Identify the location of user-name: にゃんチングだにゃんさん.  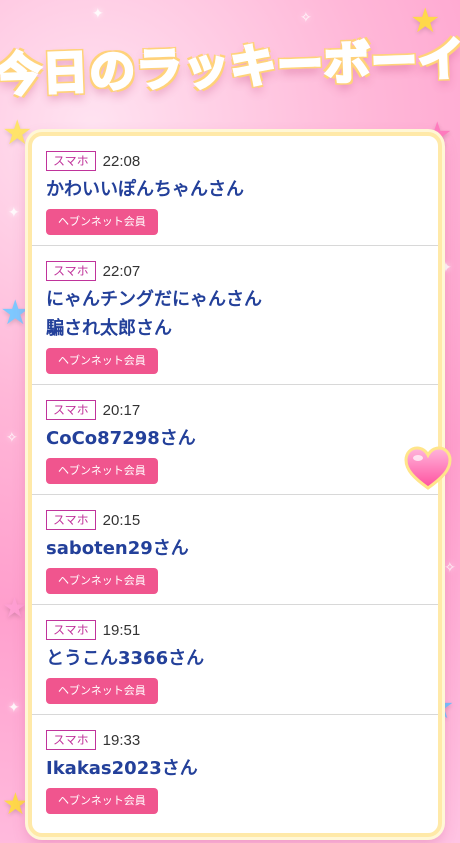
(154, 299).